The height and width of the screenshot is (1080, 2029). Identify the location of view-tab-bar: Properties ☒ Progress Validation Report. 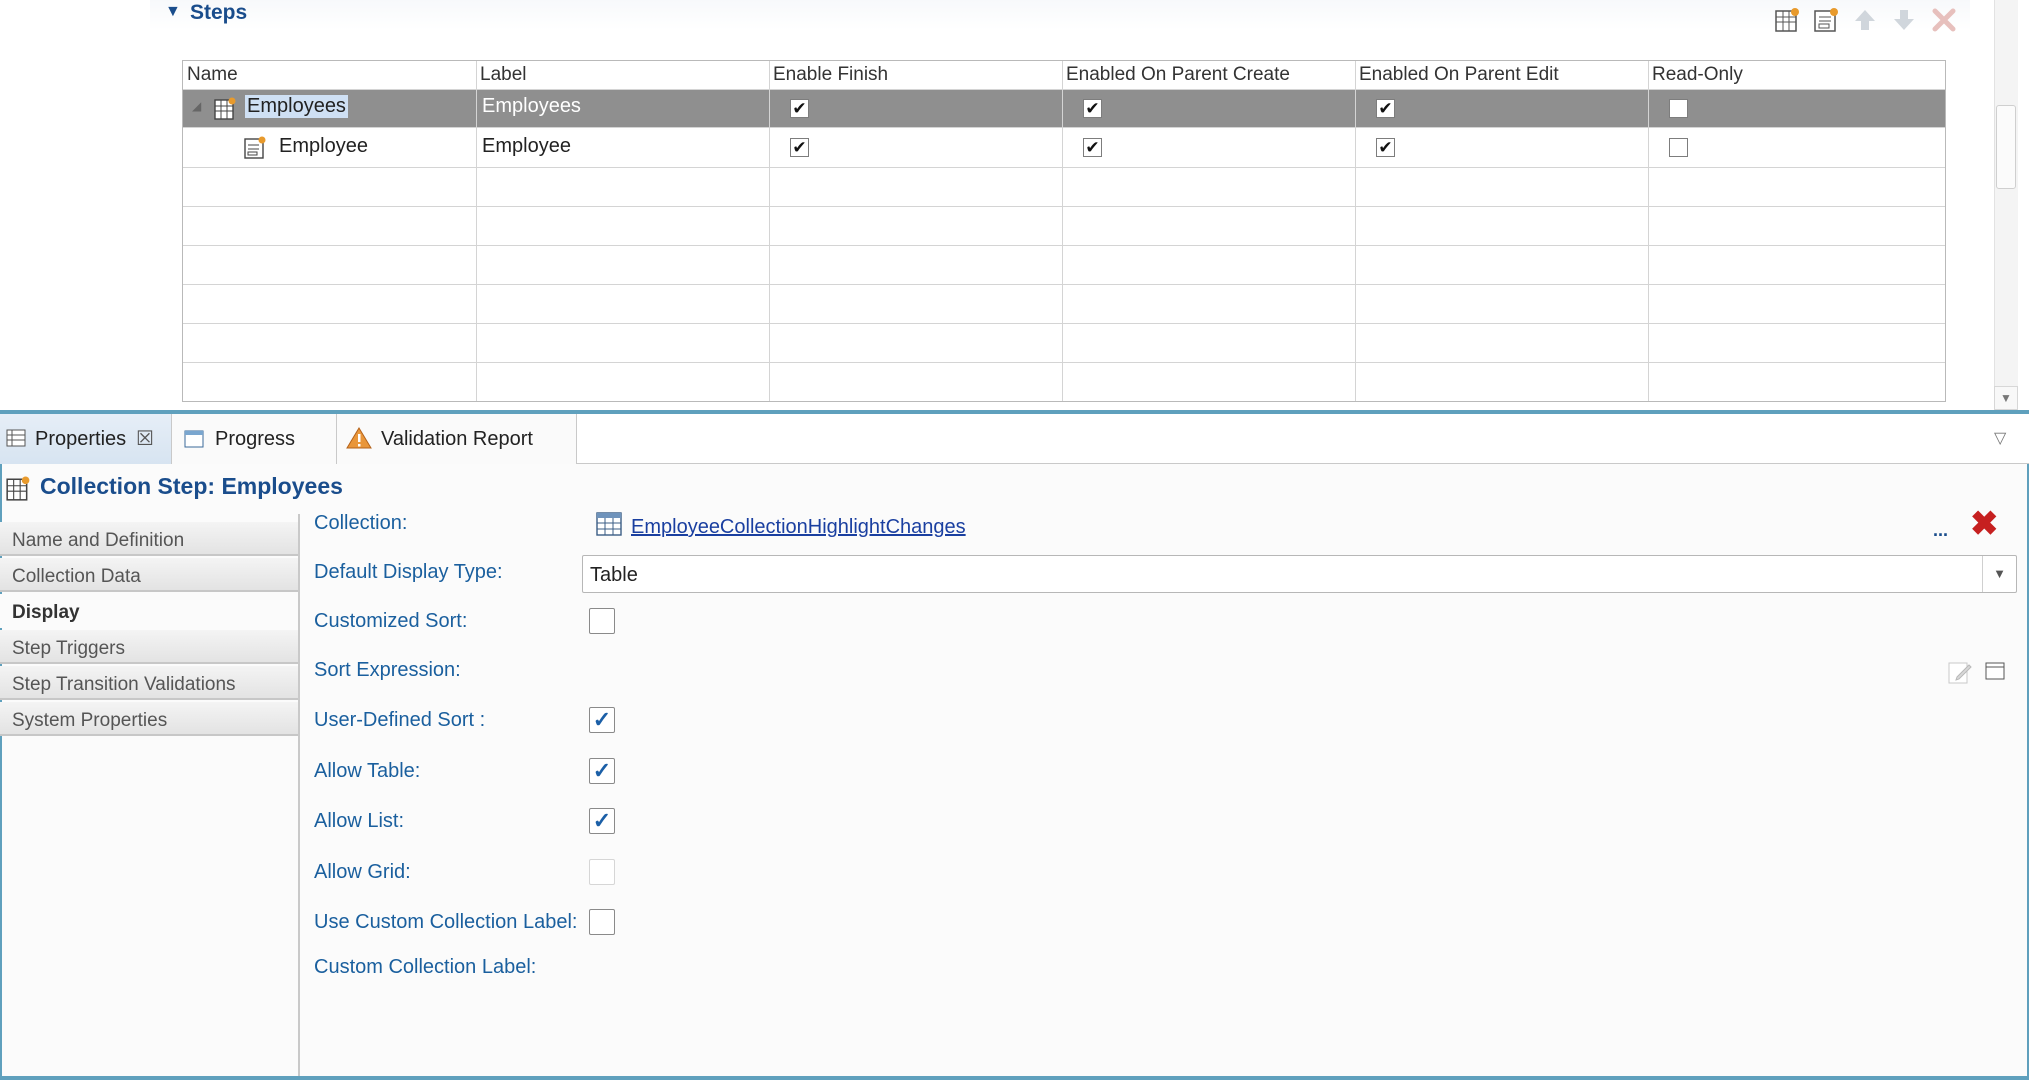
(1014, 439).